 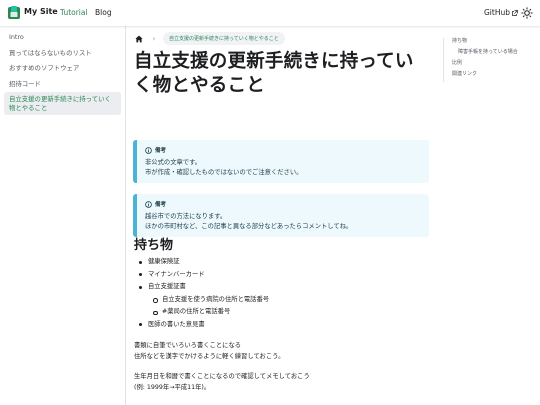 I want to click on toc-item-related-links: 関連リンク, so click(x=495, y=74).